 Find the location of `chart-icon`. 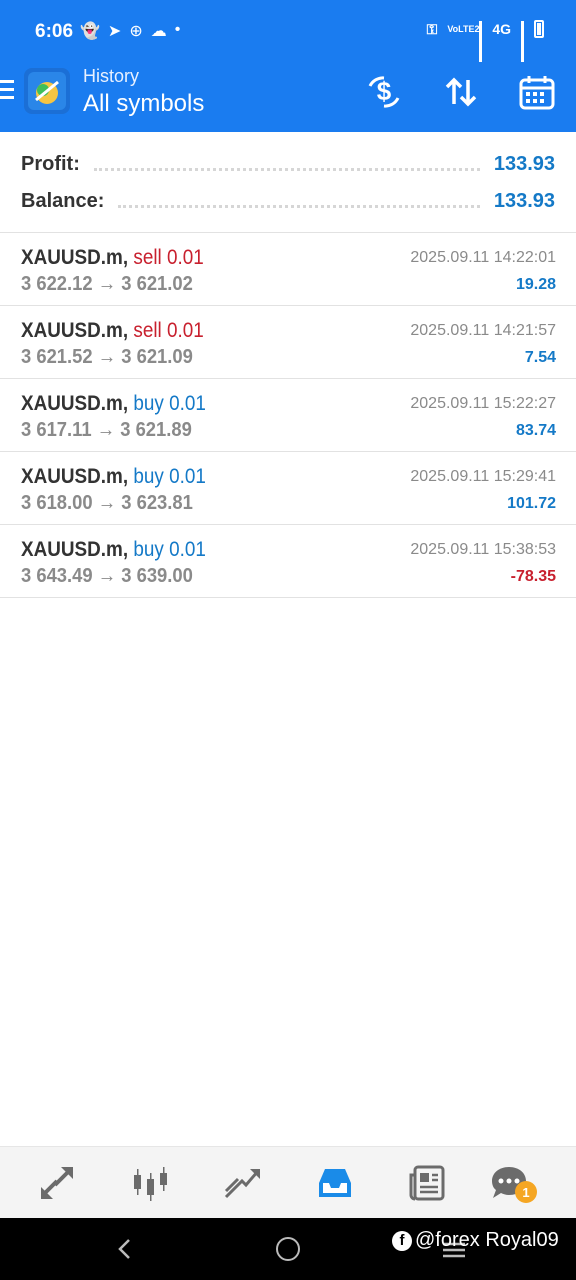

chart-icon is located at coordinates (150, 1183).